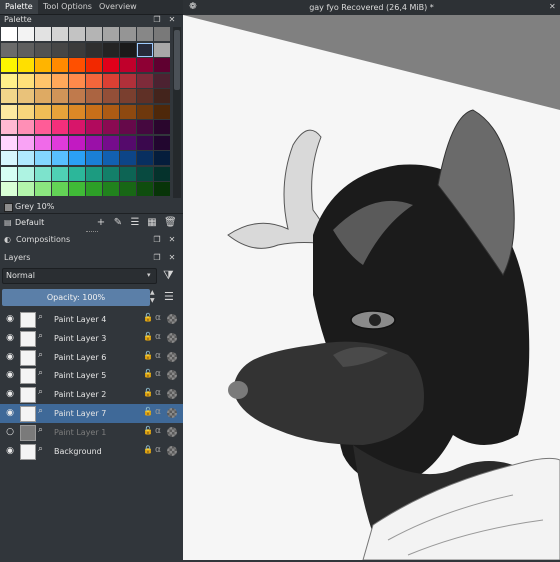 The height and width of the screenshot is (562, 560). Describe the element at coordinates (118, 223) in the screenshot. I see `edit-swatch-icon: ✎` at that location.